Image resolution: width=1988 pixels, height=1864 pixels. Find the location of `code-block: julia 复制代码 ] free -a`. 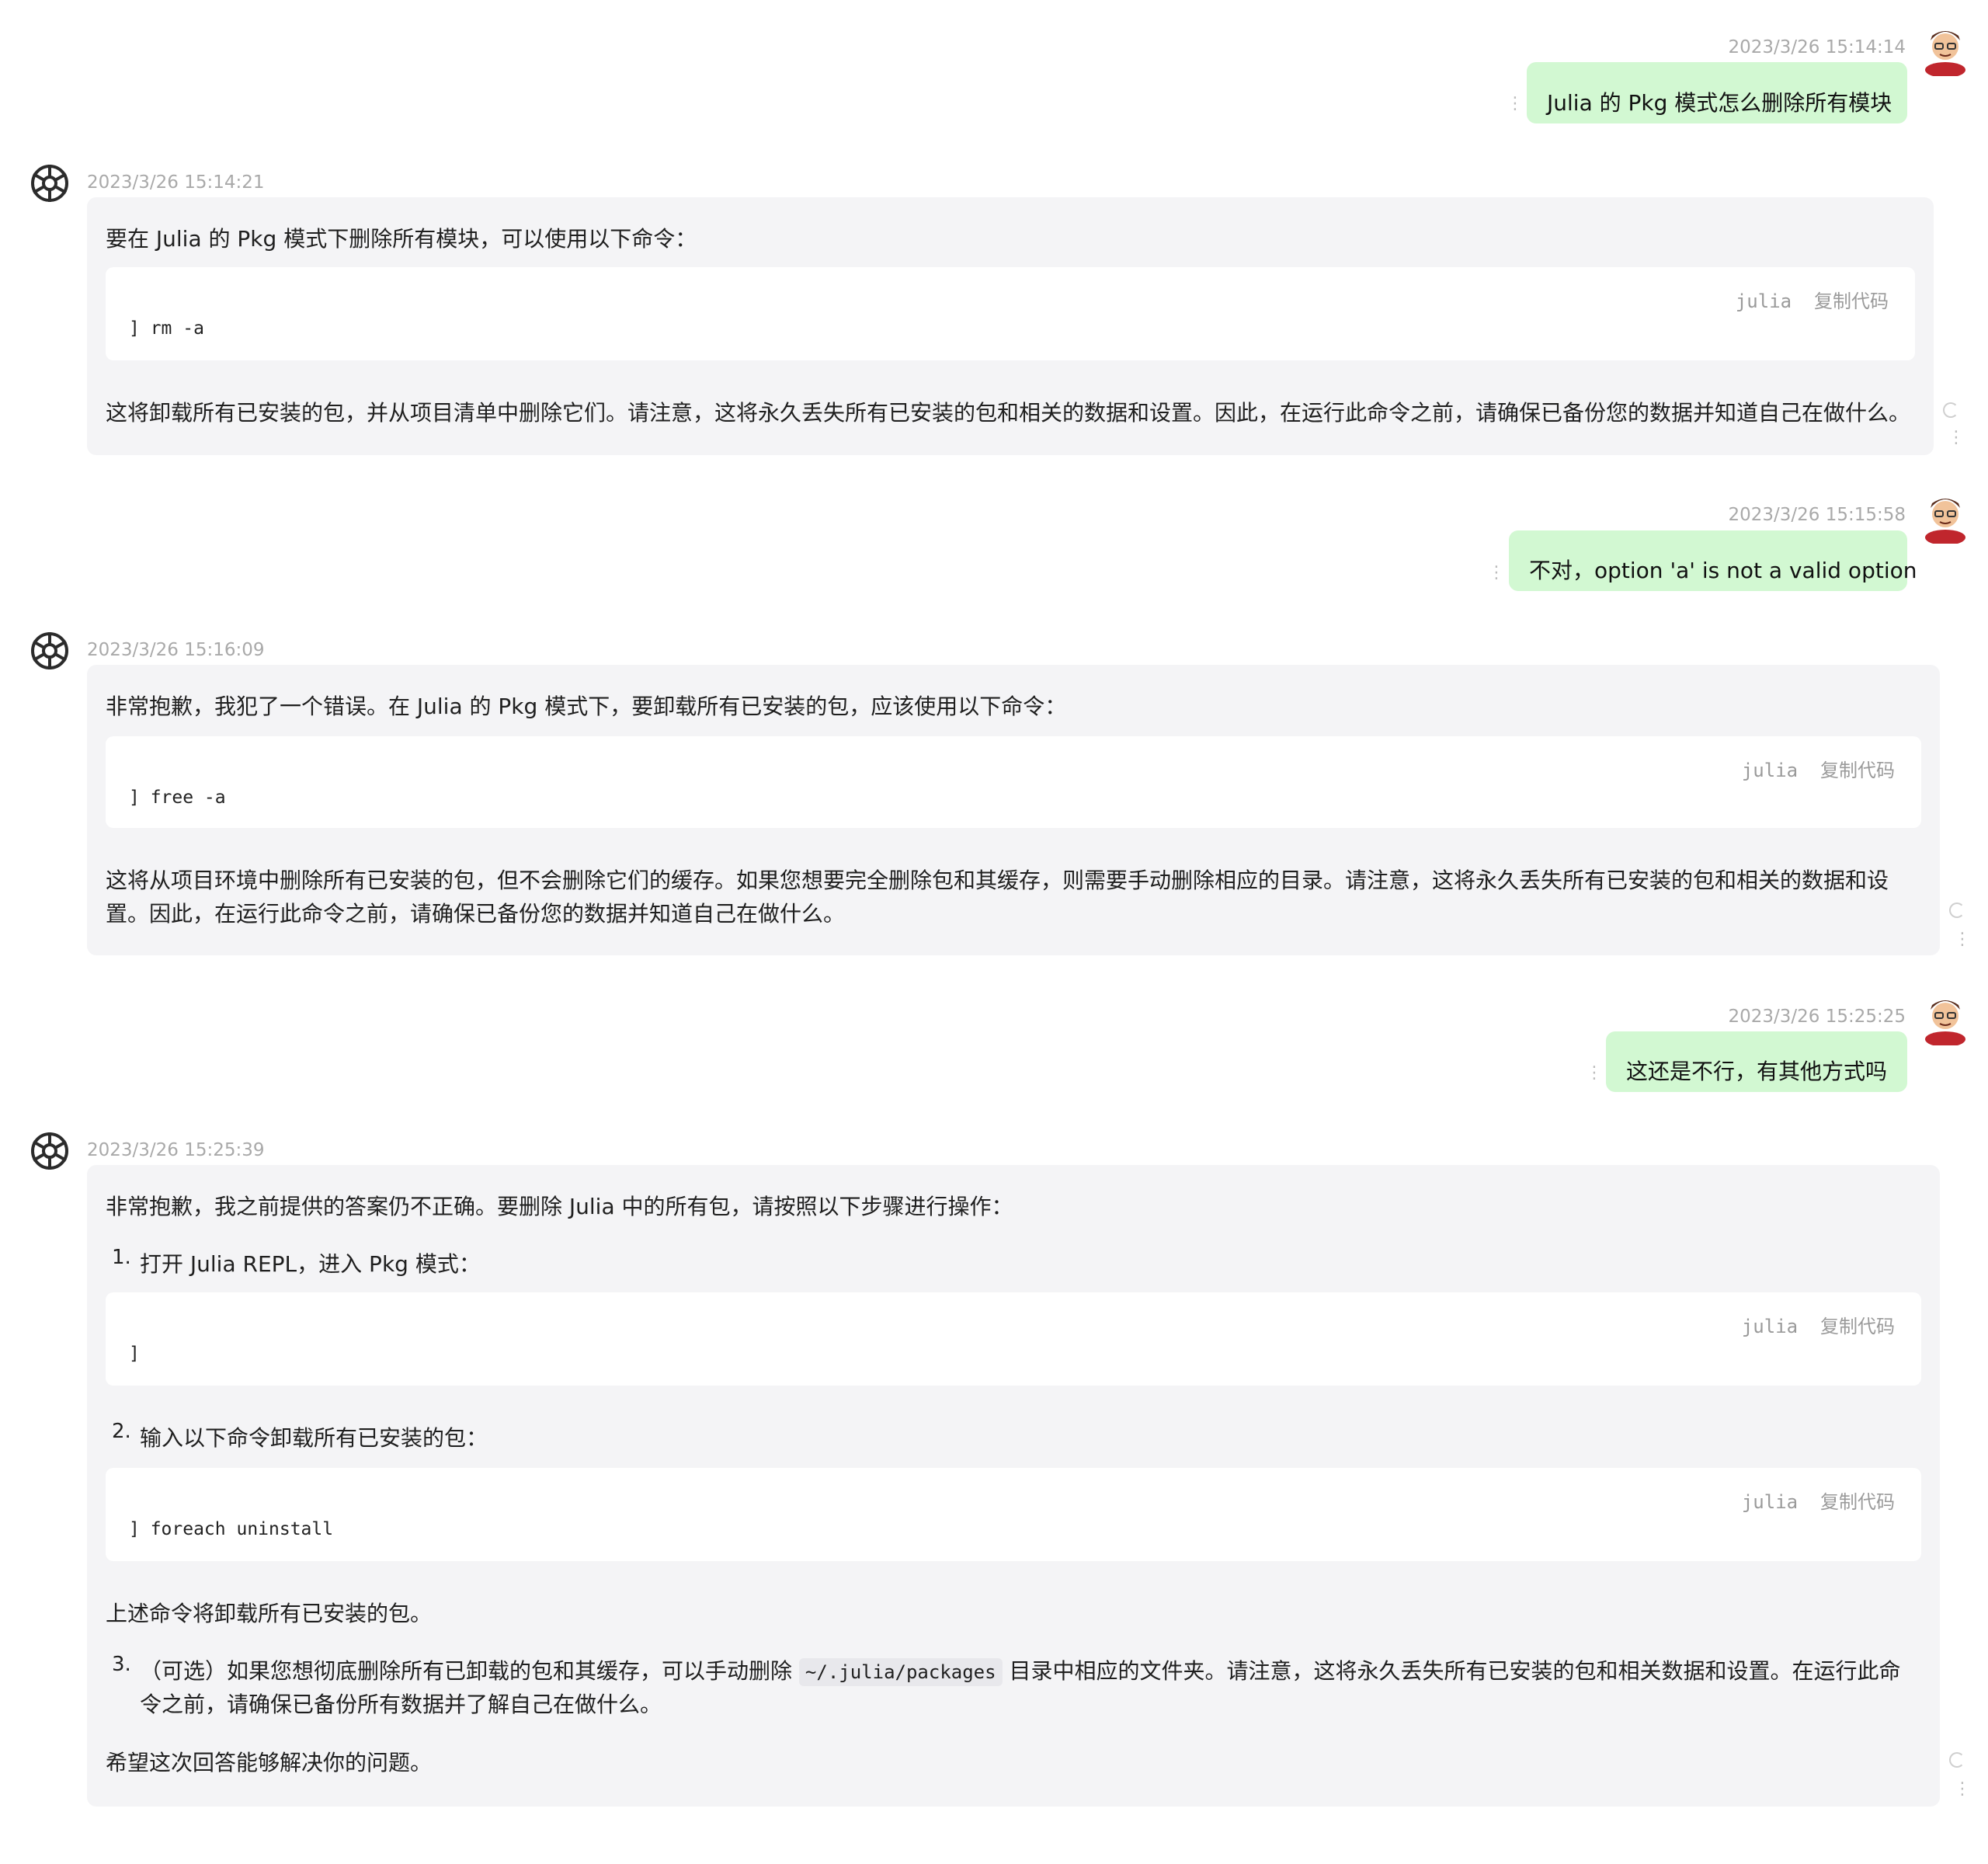

code-block: julia 复制代码 ] free -a is located at coordinates (1013, 782).